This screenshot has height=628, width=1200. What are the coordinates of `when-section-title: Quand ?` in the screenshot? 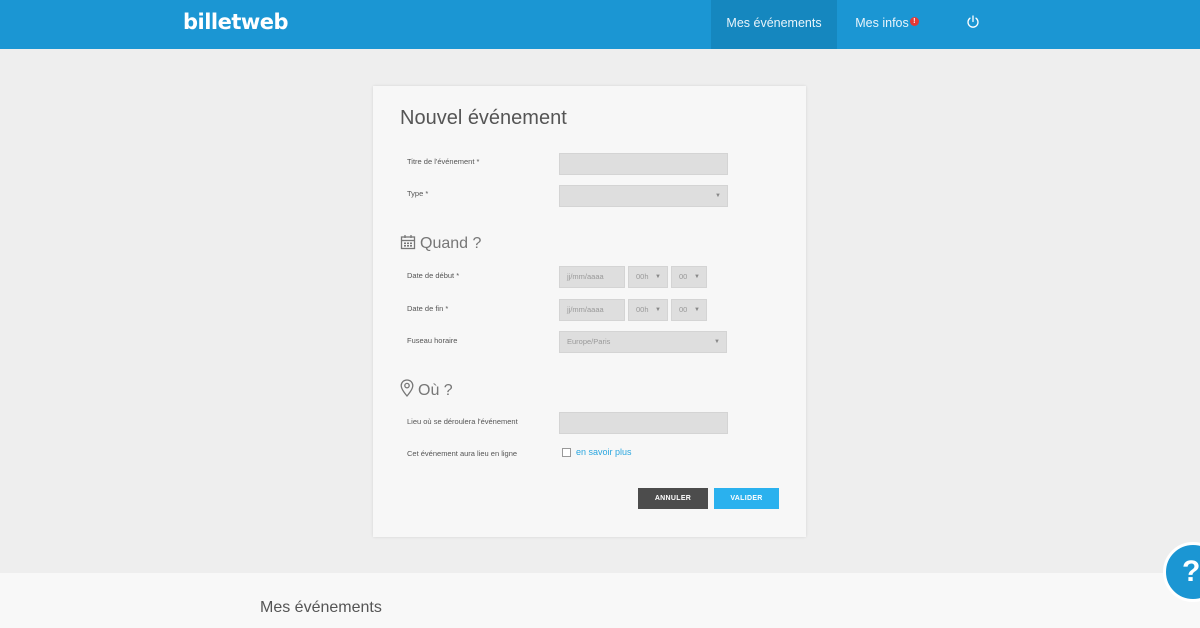 It's located at (440, 243).